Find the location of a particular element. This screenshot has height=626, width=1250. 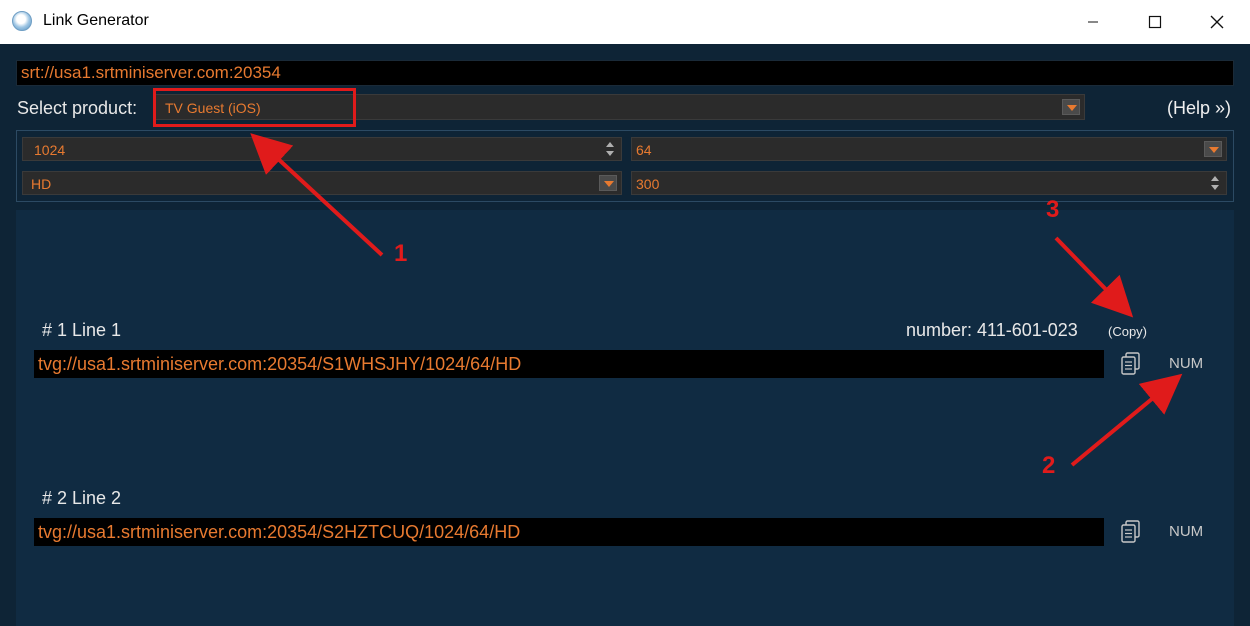

minimize-icon is located at coordinates (1093, 22).